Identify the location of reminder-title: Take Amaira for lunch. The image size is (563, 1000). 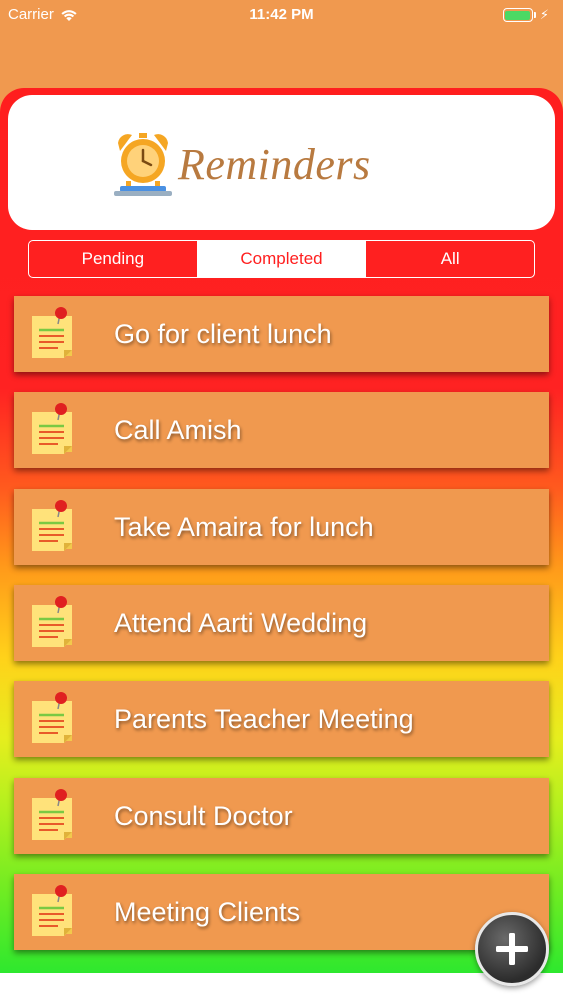
(244, 526).